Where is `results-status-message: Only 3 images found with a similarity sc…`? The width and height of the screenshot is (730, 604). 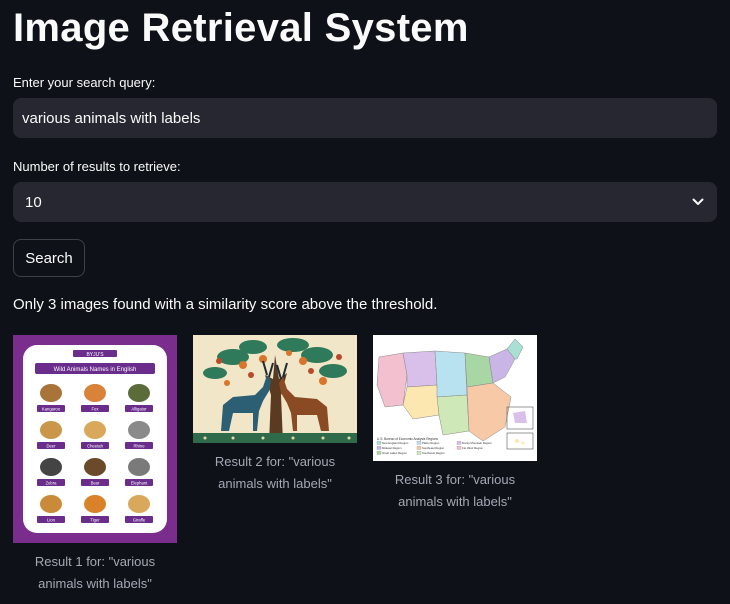
results-status-message: Only 3 images found with a similarity sc… is located at coordinates (225, 304).